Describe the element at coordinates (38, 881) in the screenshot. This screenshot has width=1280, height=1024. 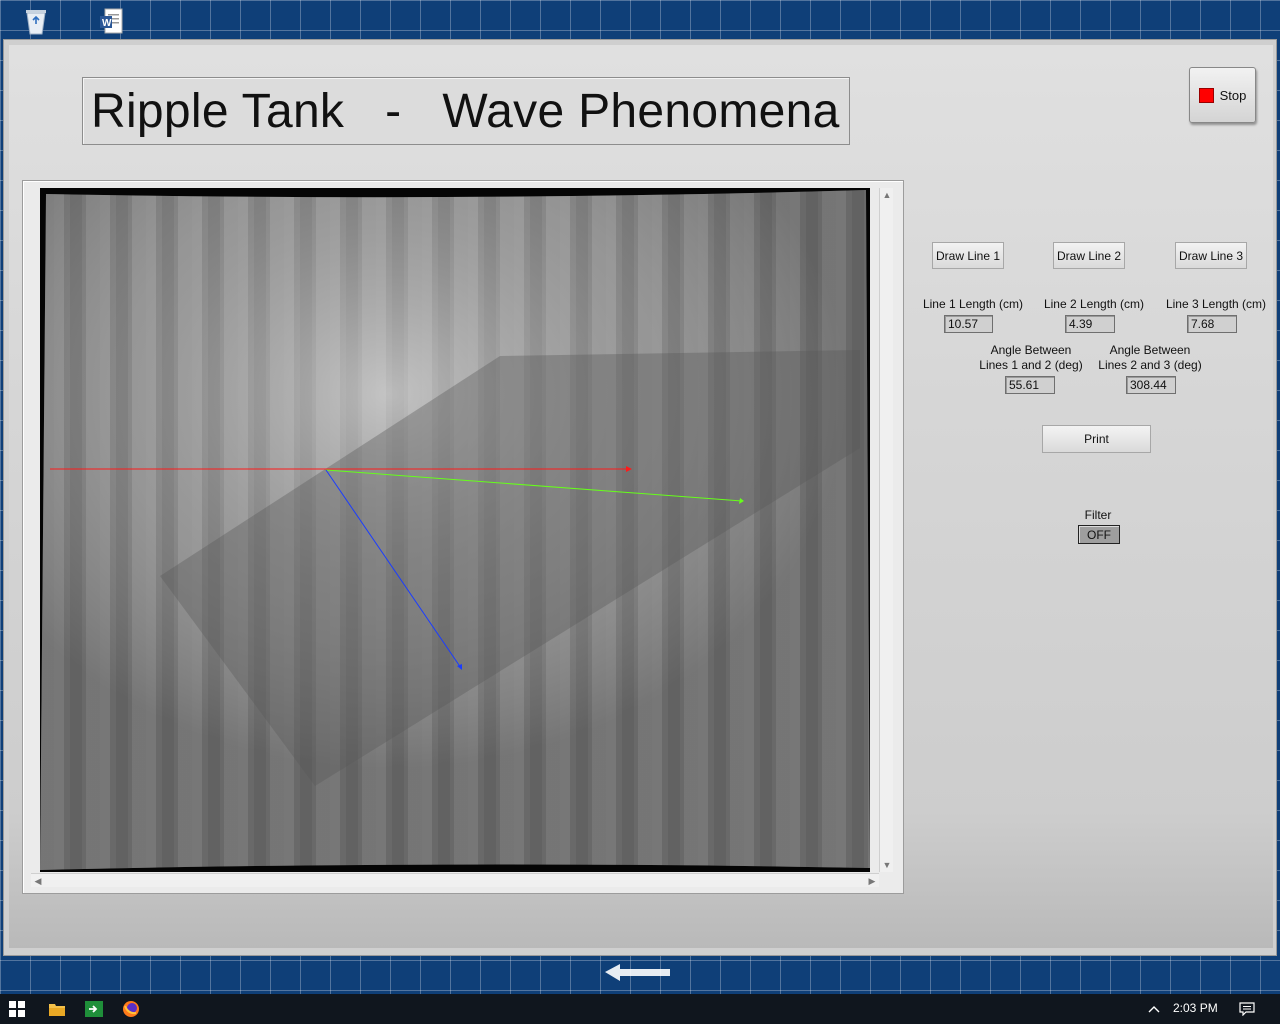
I see `scroll-left-icon: ◀` at that location.